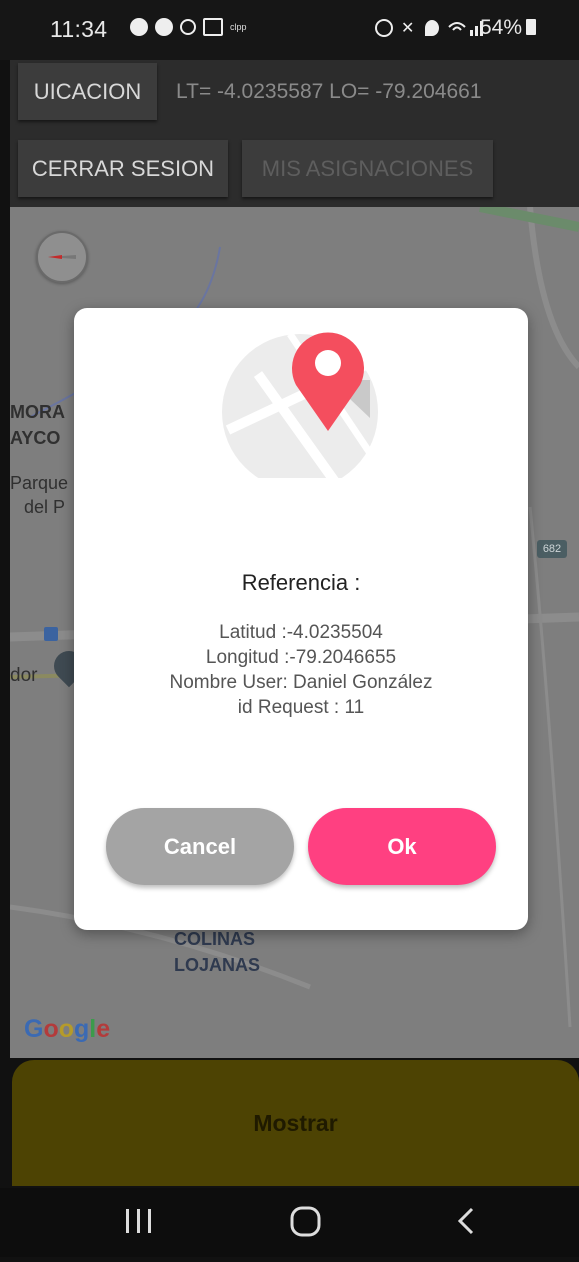 Image resolution: width=579 pixels, height=1262 pixels. I want to click on bus-stop-icon, so click(51, 634).